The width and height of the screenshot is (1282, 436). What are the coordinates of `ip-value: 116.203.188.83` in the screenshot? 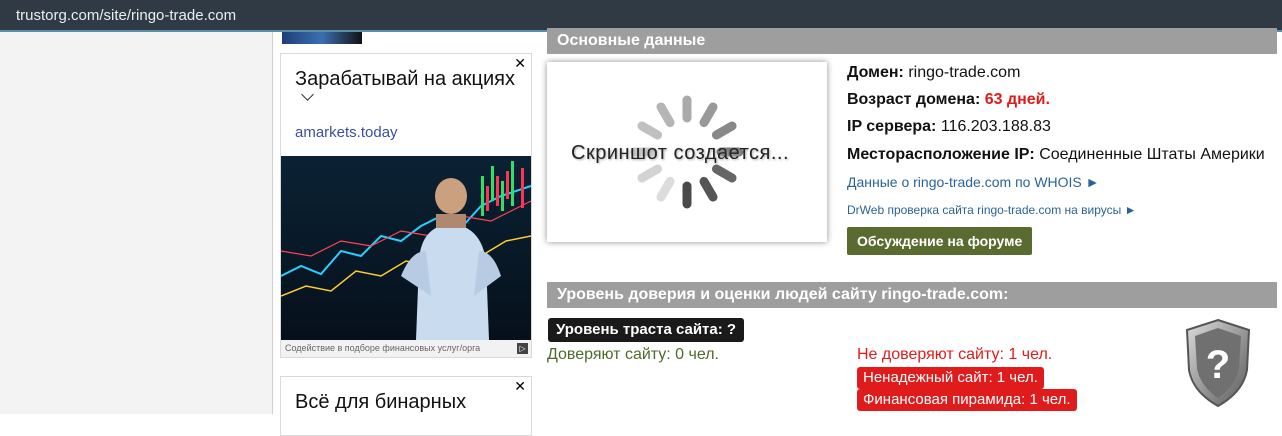 It's located at (995, 126).